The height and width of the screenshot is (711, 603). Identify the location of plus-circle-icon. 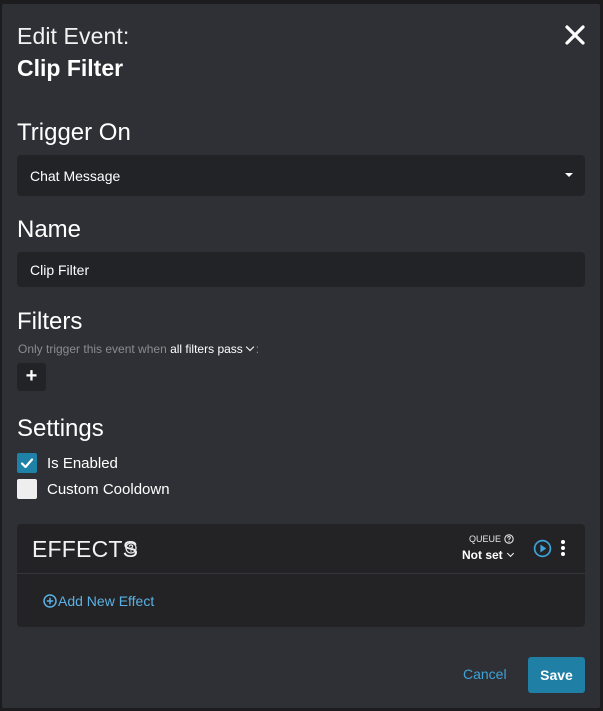
(50, 601).